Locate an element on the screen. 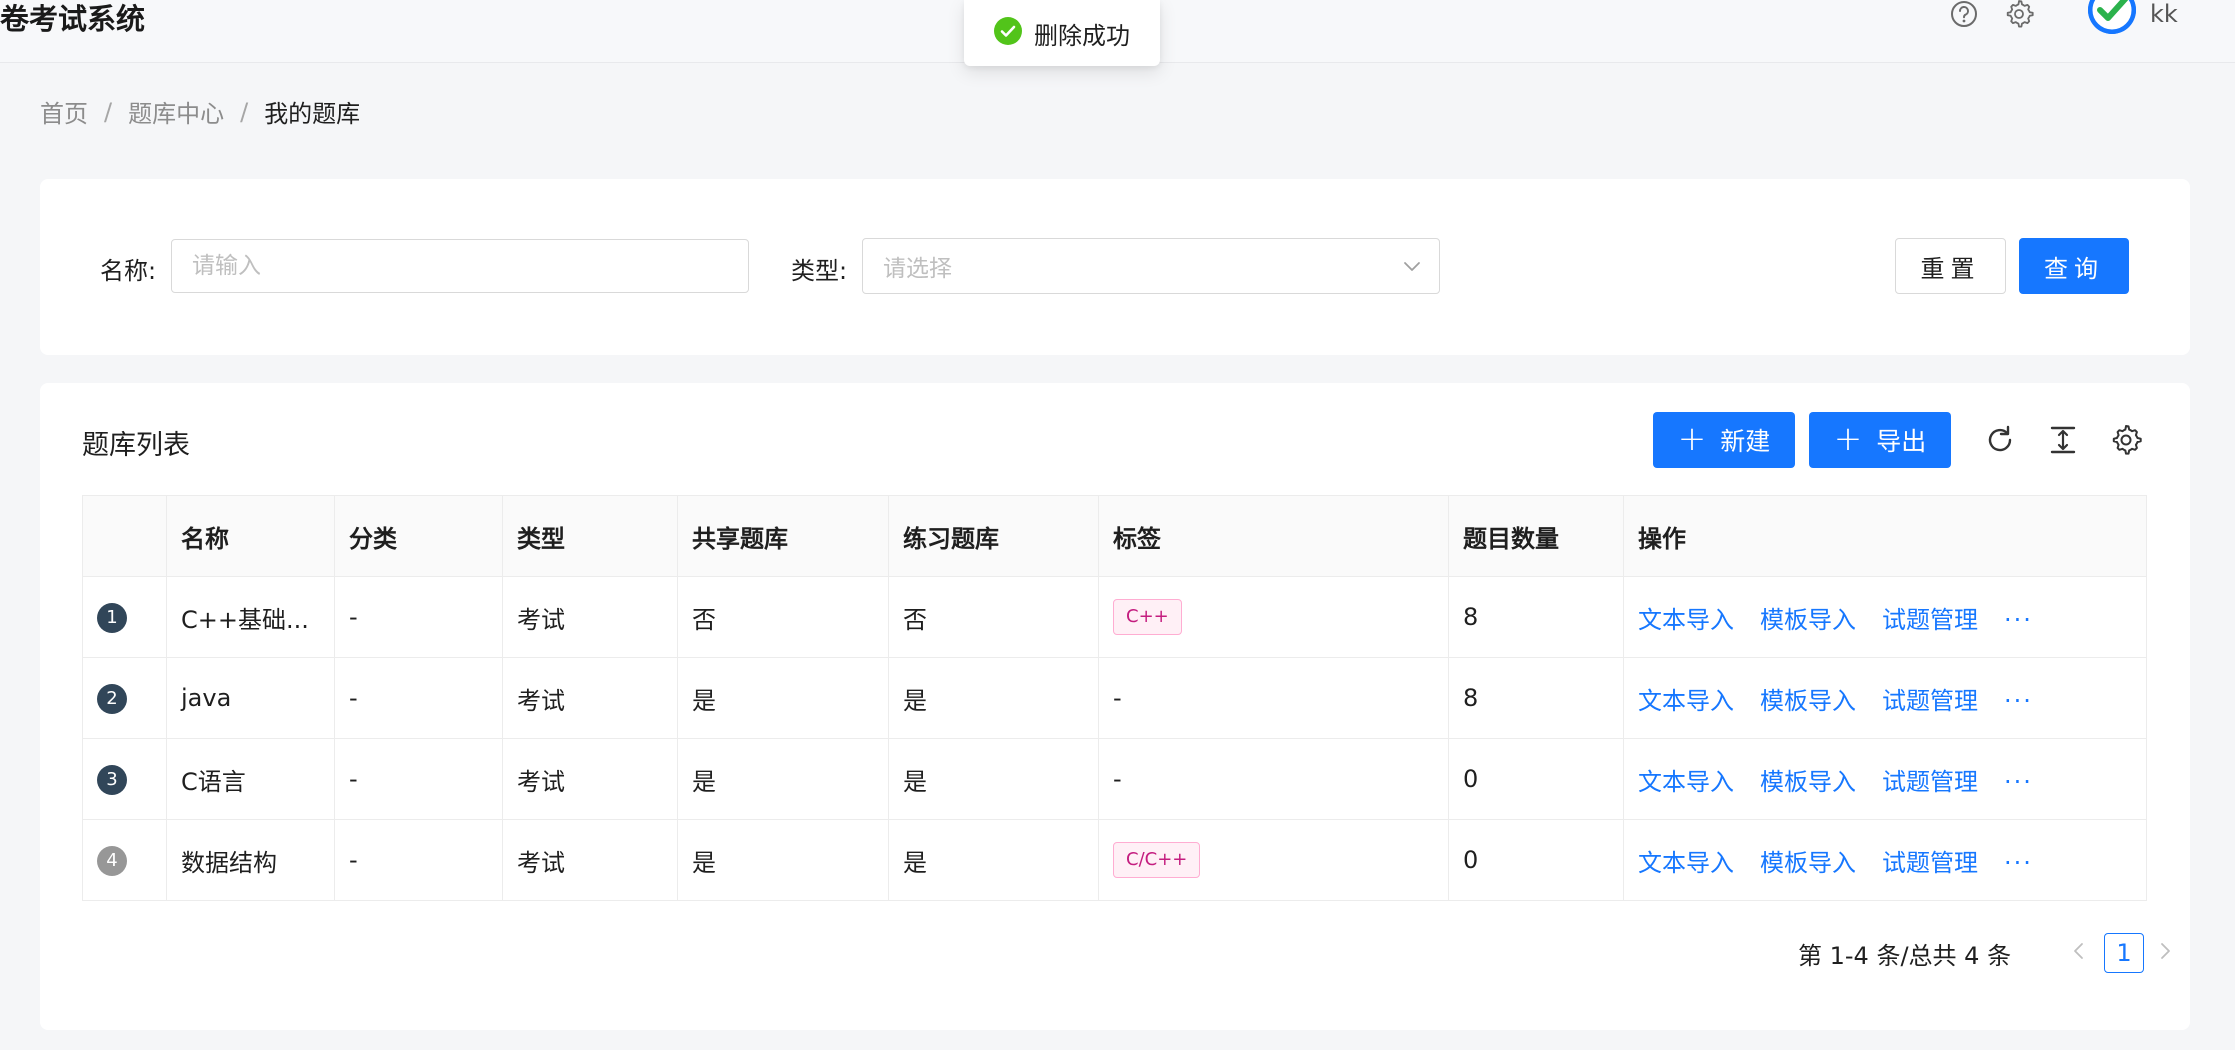  cell-practice: 否 is located at coordinates (993, 617).